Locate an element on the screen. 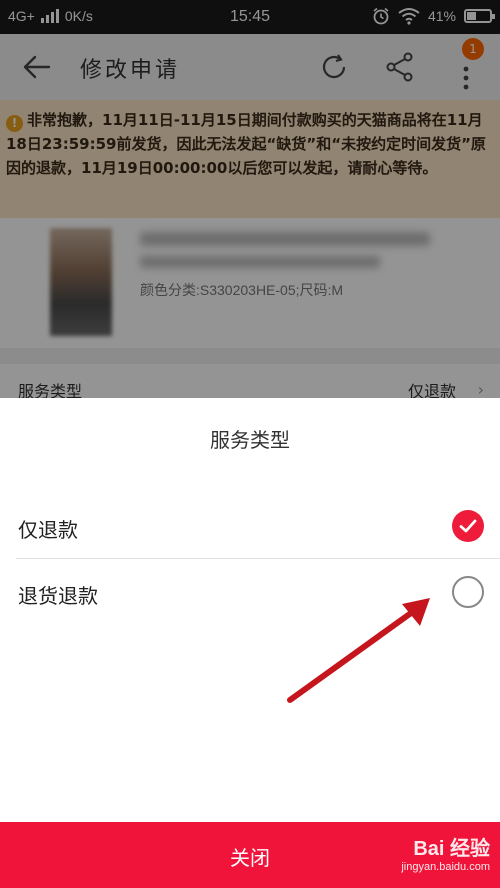 This screenshot has height=888, width=500. annotation-arrow-icon is located at coordinates (358, 650).